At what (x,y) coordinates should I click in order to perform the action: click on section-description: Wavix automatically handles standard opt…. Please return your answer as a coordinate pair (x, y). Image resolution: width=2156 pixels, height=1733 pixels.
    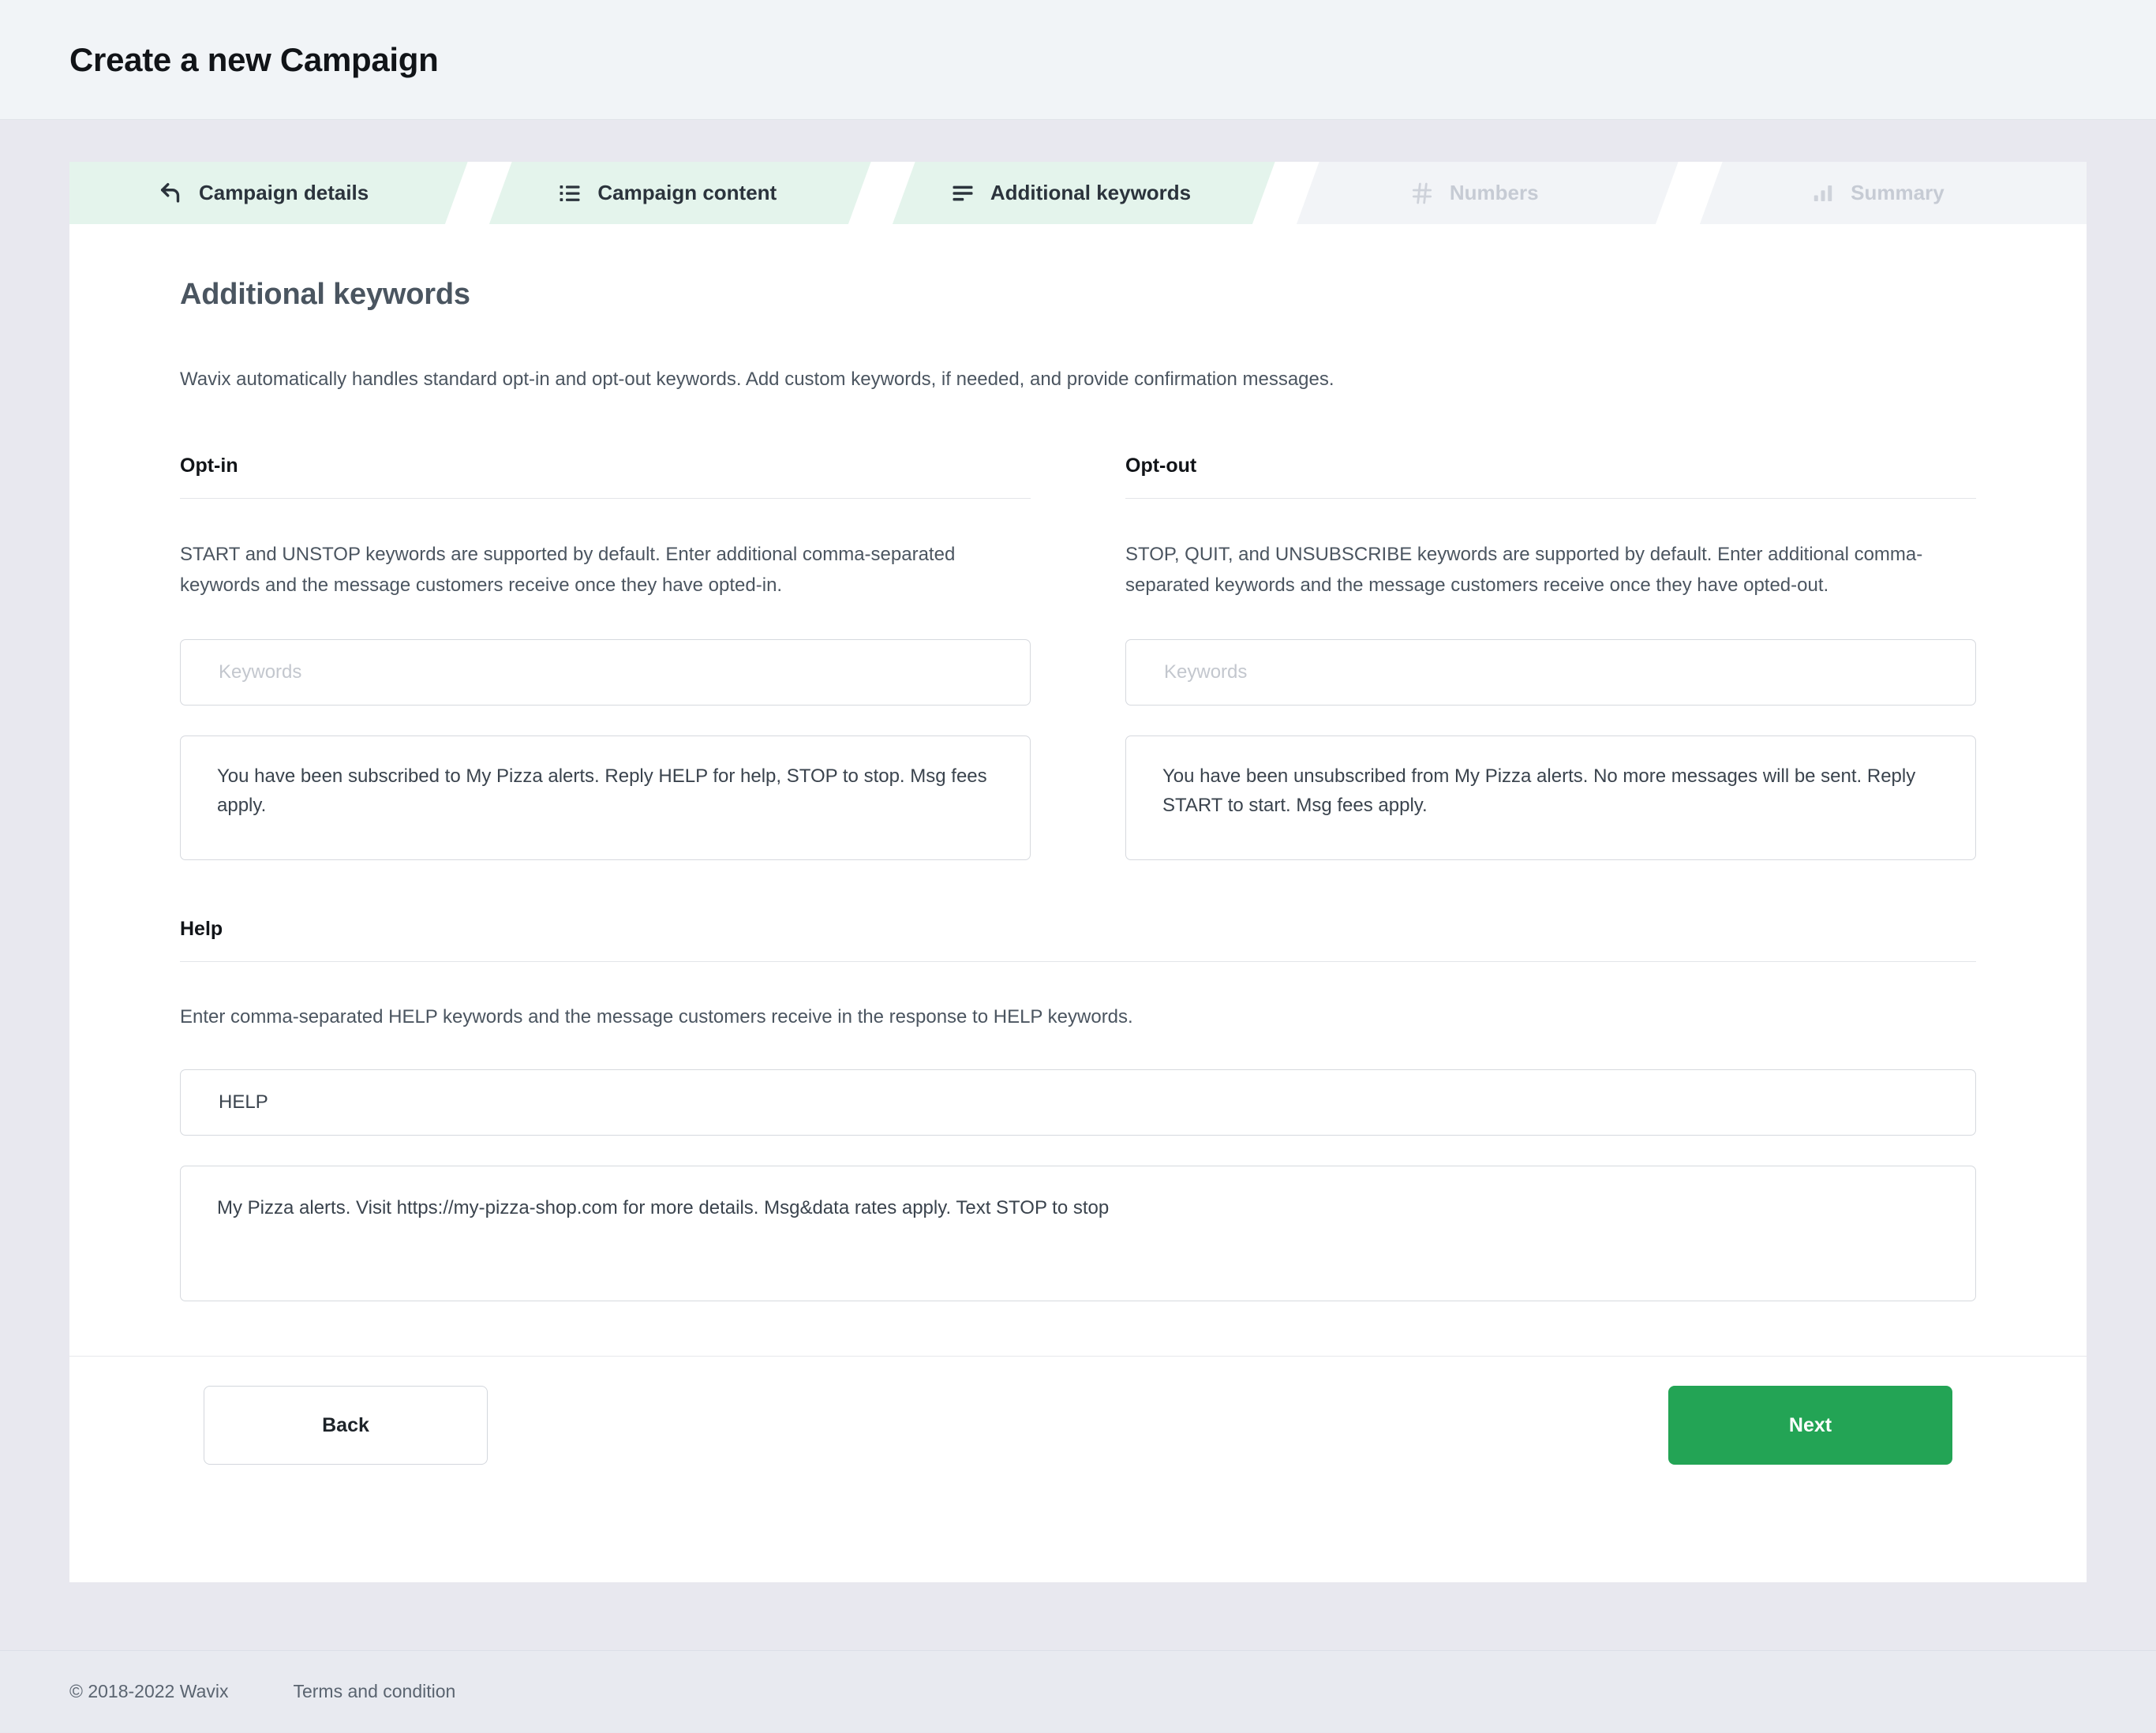
    Looking at the image, I should click on (757, 379).